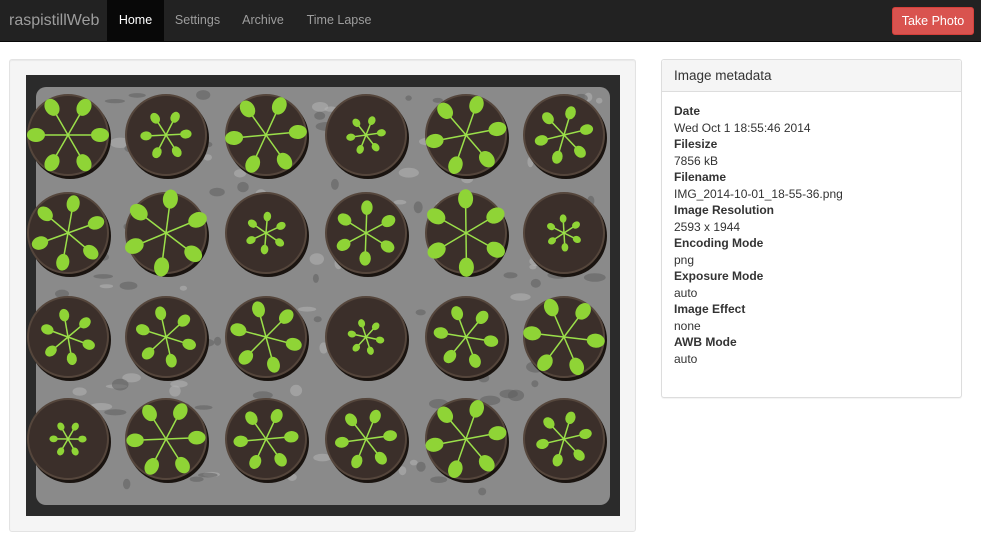 The image size is (981, 534). What do you see at coordinates (742, 127) in the screenshot?
I see `metadata-value: Wed Oct 1 18:55:46 2014` at bounding box center [742, 127].